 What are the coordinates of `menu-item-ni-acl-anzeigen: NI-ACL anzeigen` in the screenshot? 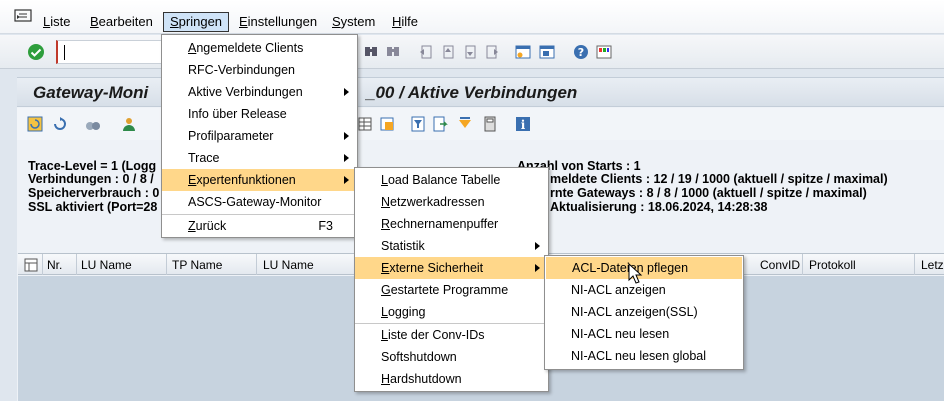 It's located at (644, 290).